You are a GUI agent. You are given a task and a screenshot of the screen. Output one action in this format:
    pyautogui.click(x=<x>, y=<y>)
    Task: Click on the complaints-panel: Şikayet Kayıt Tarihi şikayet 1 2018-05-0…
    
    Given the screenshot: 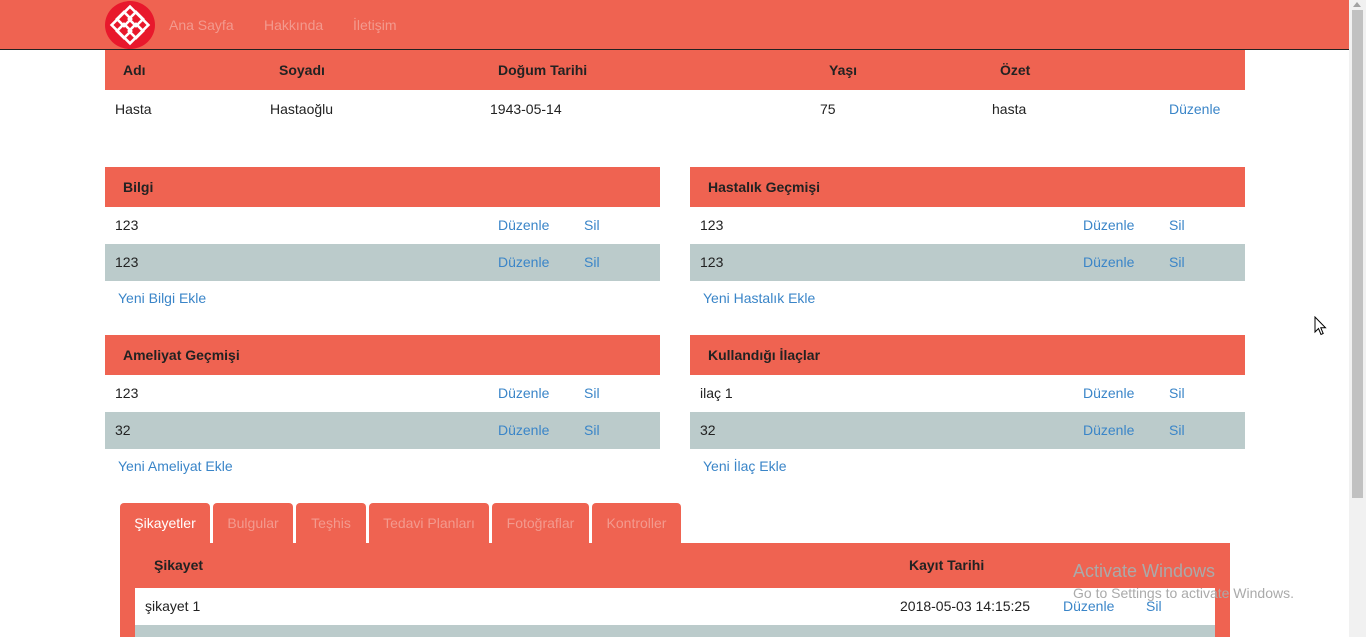 What is the action you would take?
    pyautogui.click(x=675, y=590)
    